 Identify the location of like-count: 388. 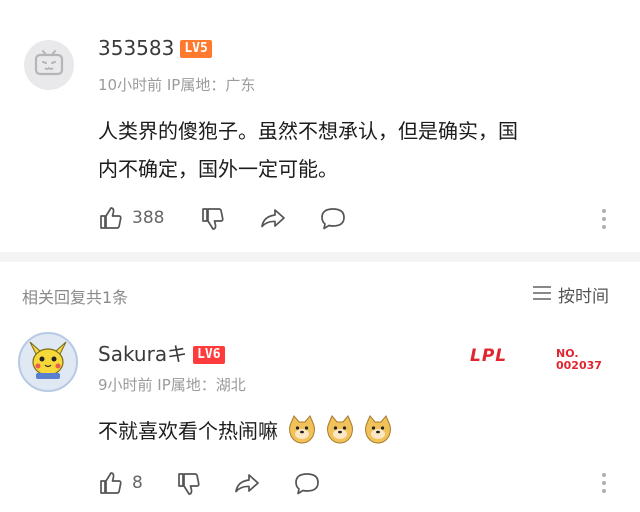
(148, 218).